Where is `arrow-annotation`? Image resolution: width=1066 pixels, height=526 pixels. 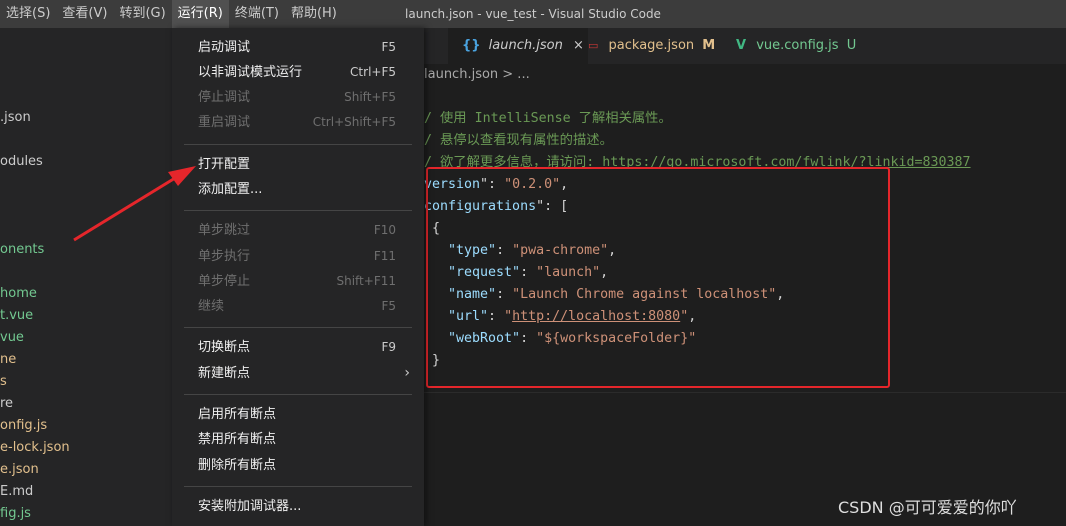
arrow-annotation is located at coordinates (134, 204).